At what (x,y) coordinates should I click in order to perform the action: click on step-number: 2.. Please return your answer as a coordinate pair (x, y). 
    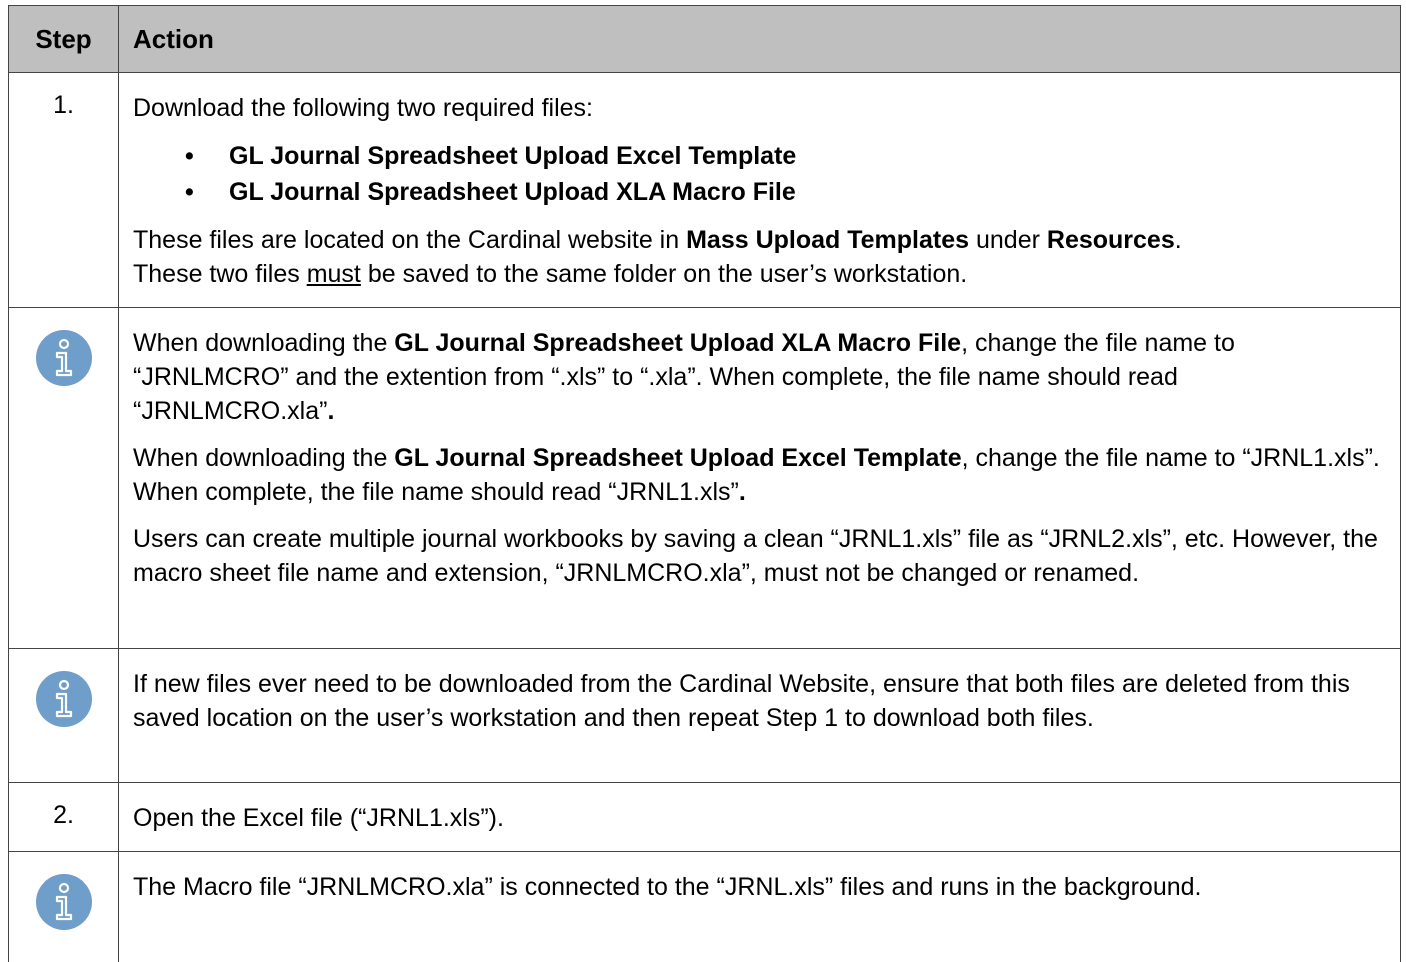
    Looking at the image, I should click on (63, 817).